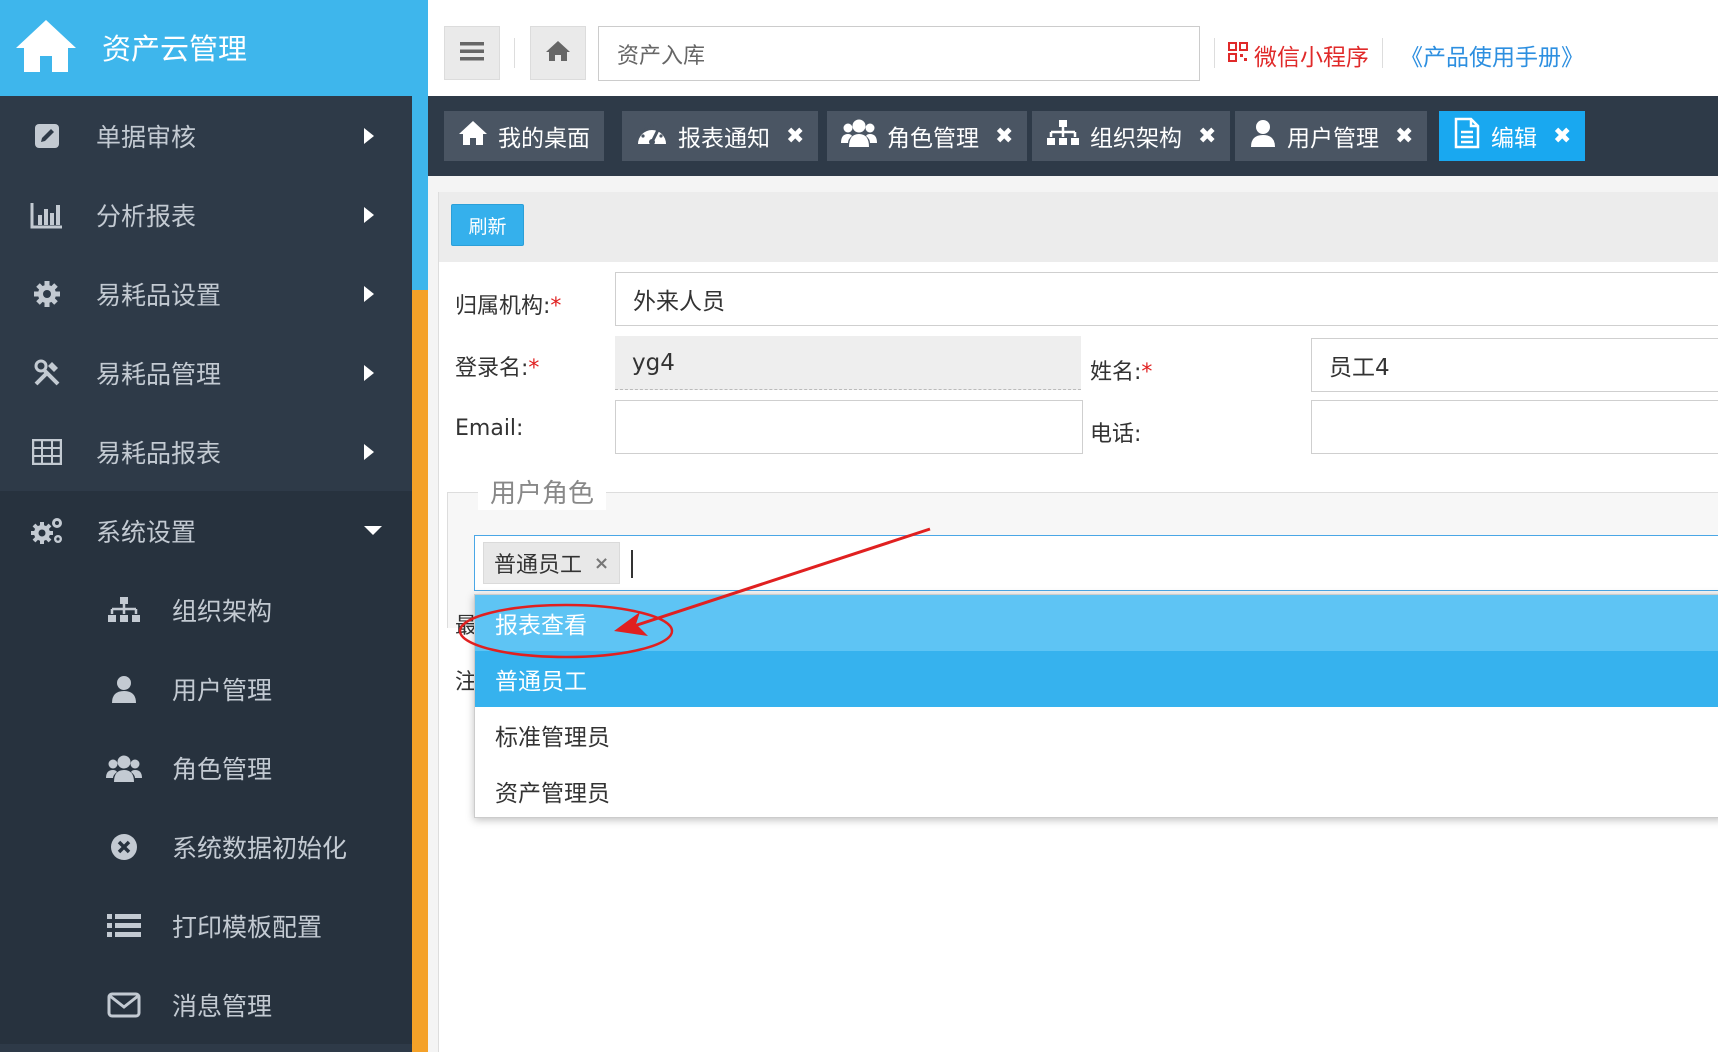 The image size is (1718, 1052). I want to click on manual-link: 《产品使用手册》, so click(1492, 55).